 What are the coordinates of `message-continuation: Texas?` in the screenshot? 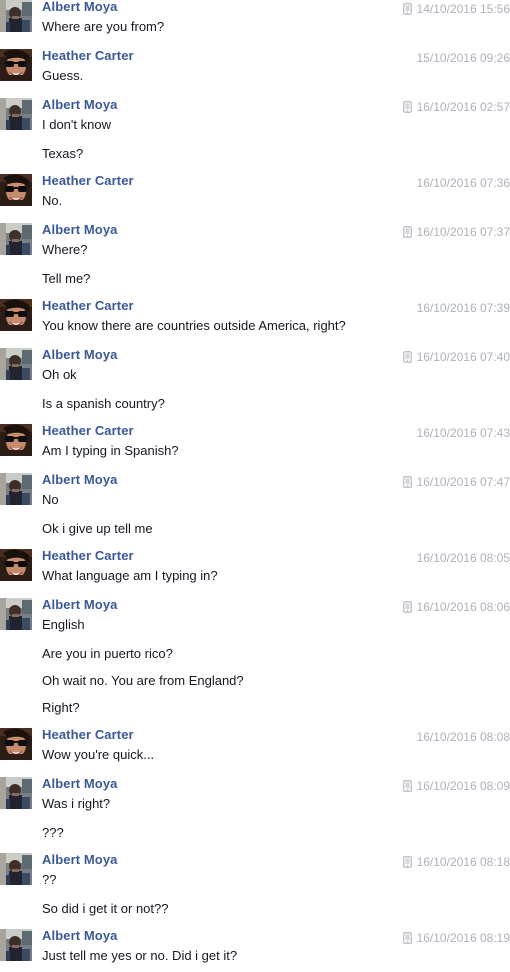 It's located at (255, 153).